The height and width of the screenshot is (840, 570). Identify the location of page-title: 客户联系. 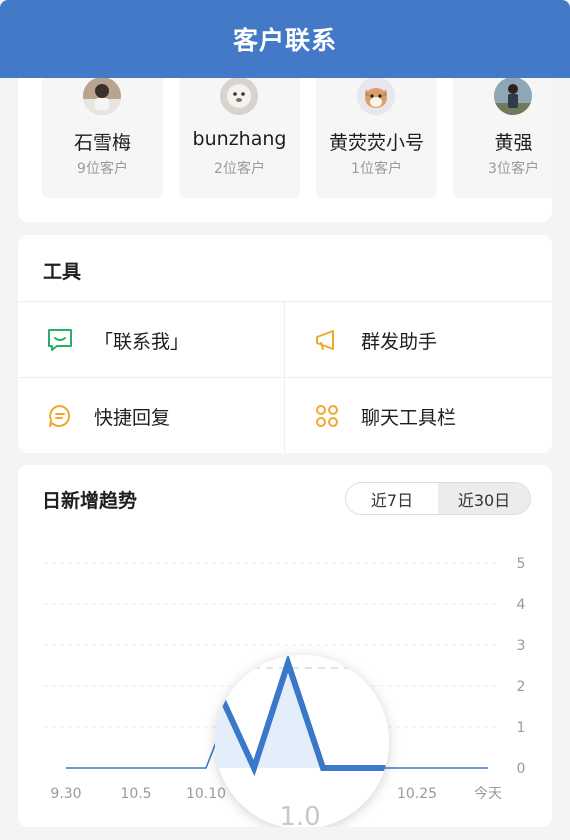
(284, 40).